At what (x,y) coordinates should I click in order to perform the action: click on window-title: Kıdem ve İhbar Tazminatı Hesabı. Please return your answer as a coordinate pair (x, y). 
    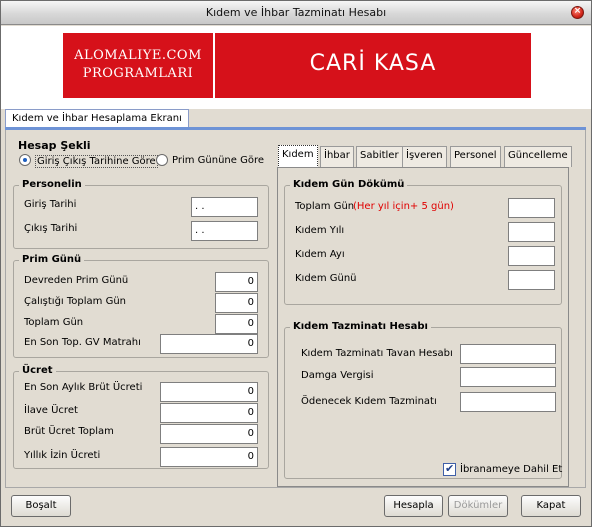
    Looking at the image, I should click on (296, 12).